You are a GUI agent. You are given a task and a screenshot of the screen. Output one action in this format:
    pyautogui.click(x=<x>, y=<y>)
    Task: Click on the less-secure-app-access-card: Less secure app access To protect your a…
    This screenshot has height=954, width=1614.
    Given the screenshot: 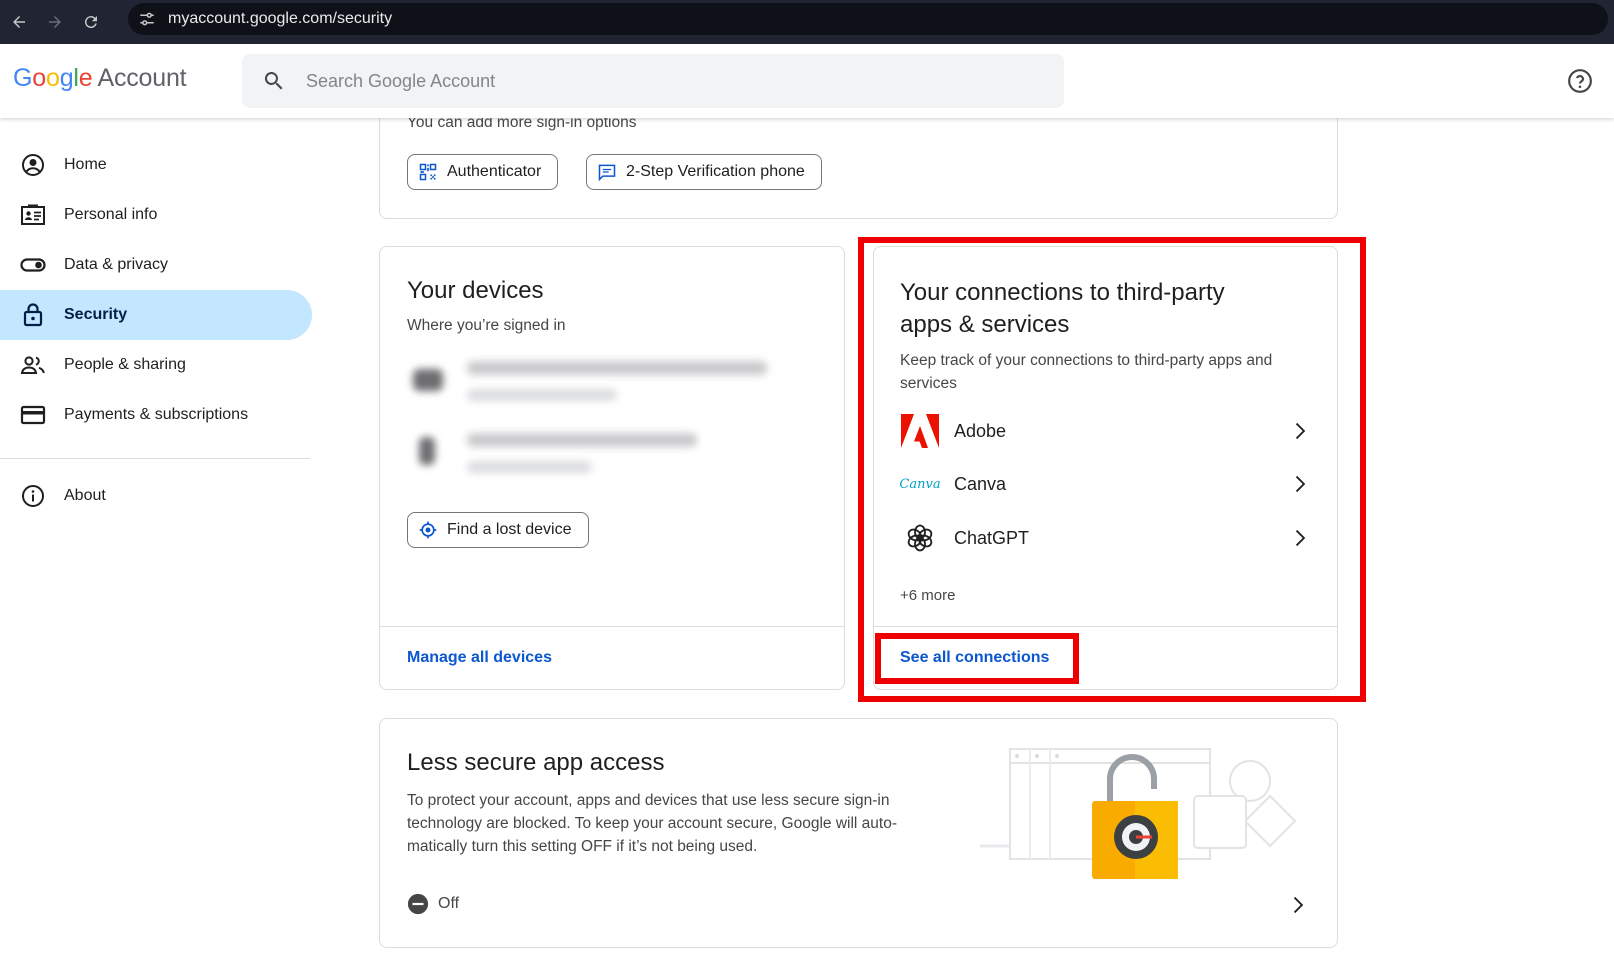 What is the action you would take?
    pyautogui.click(x=858, y=833)
    